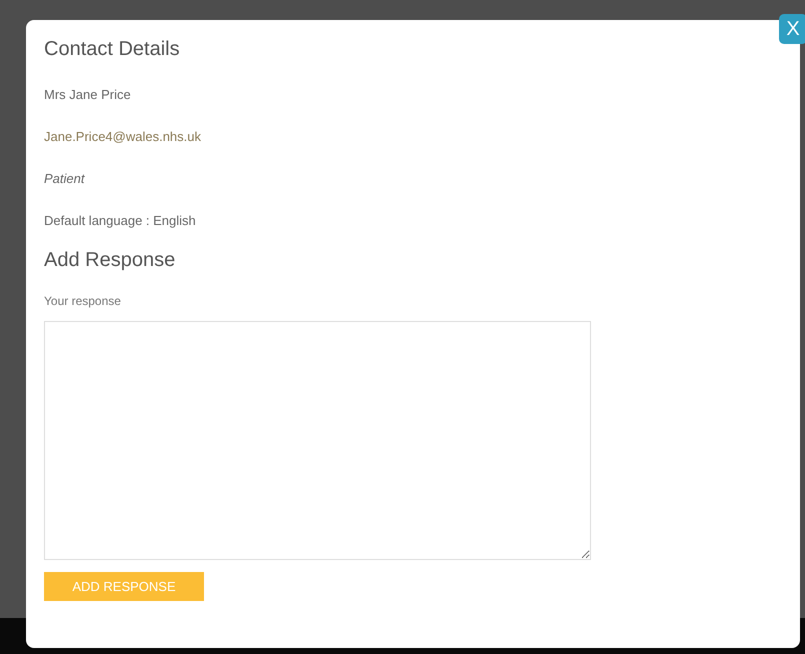  What do you see at coordinates (124, 586) in the screenshot?
I see `add-response-button: ADD RESPONSE` at bounding box center [124, 586].